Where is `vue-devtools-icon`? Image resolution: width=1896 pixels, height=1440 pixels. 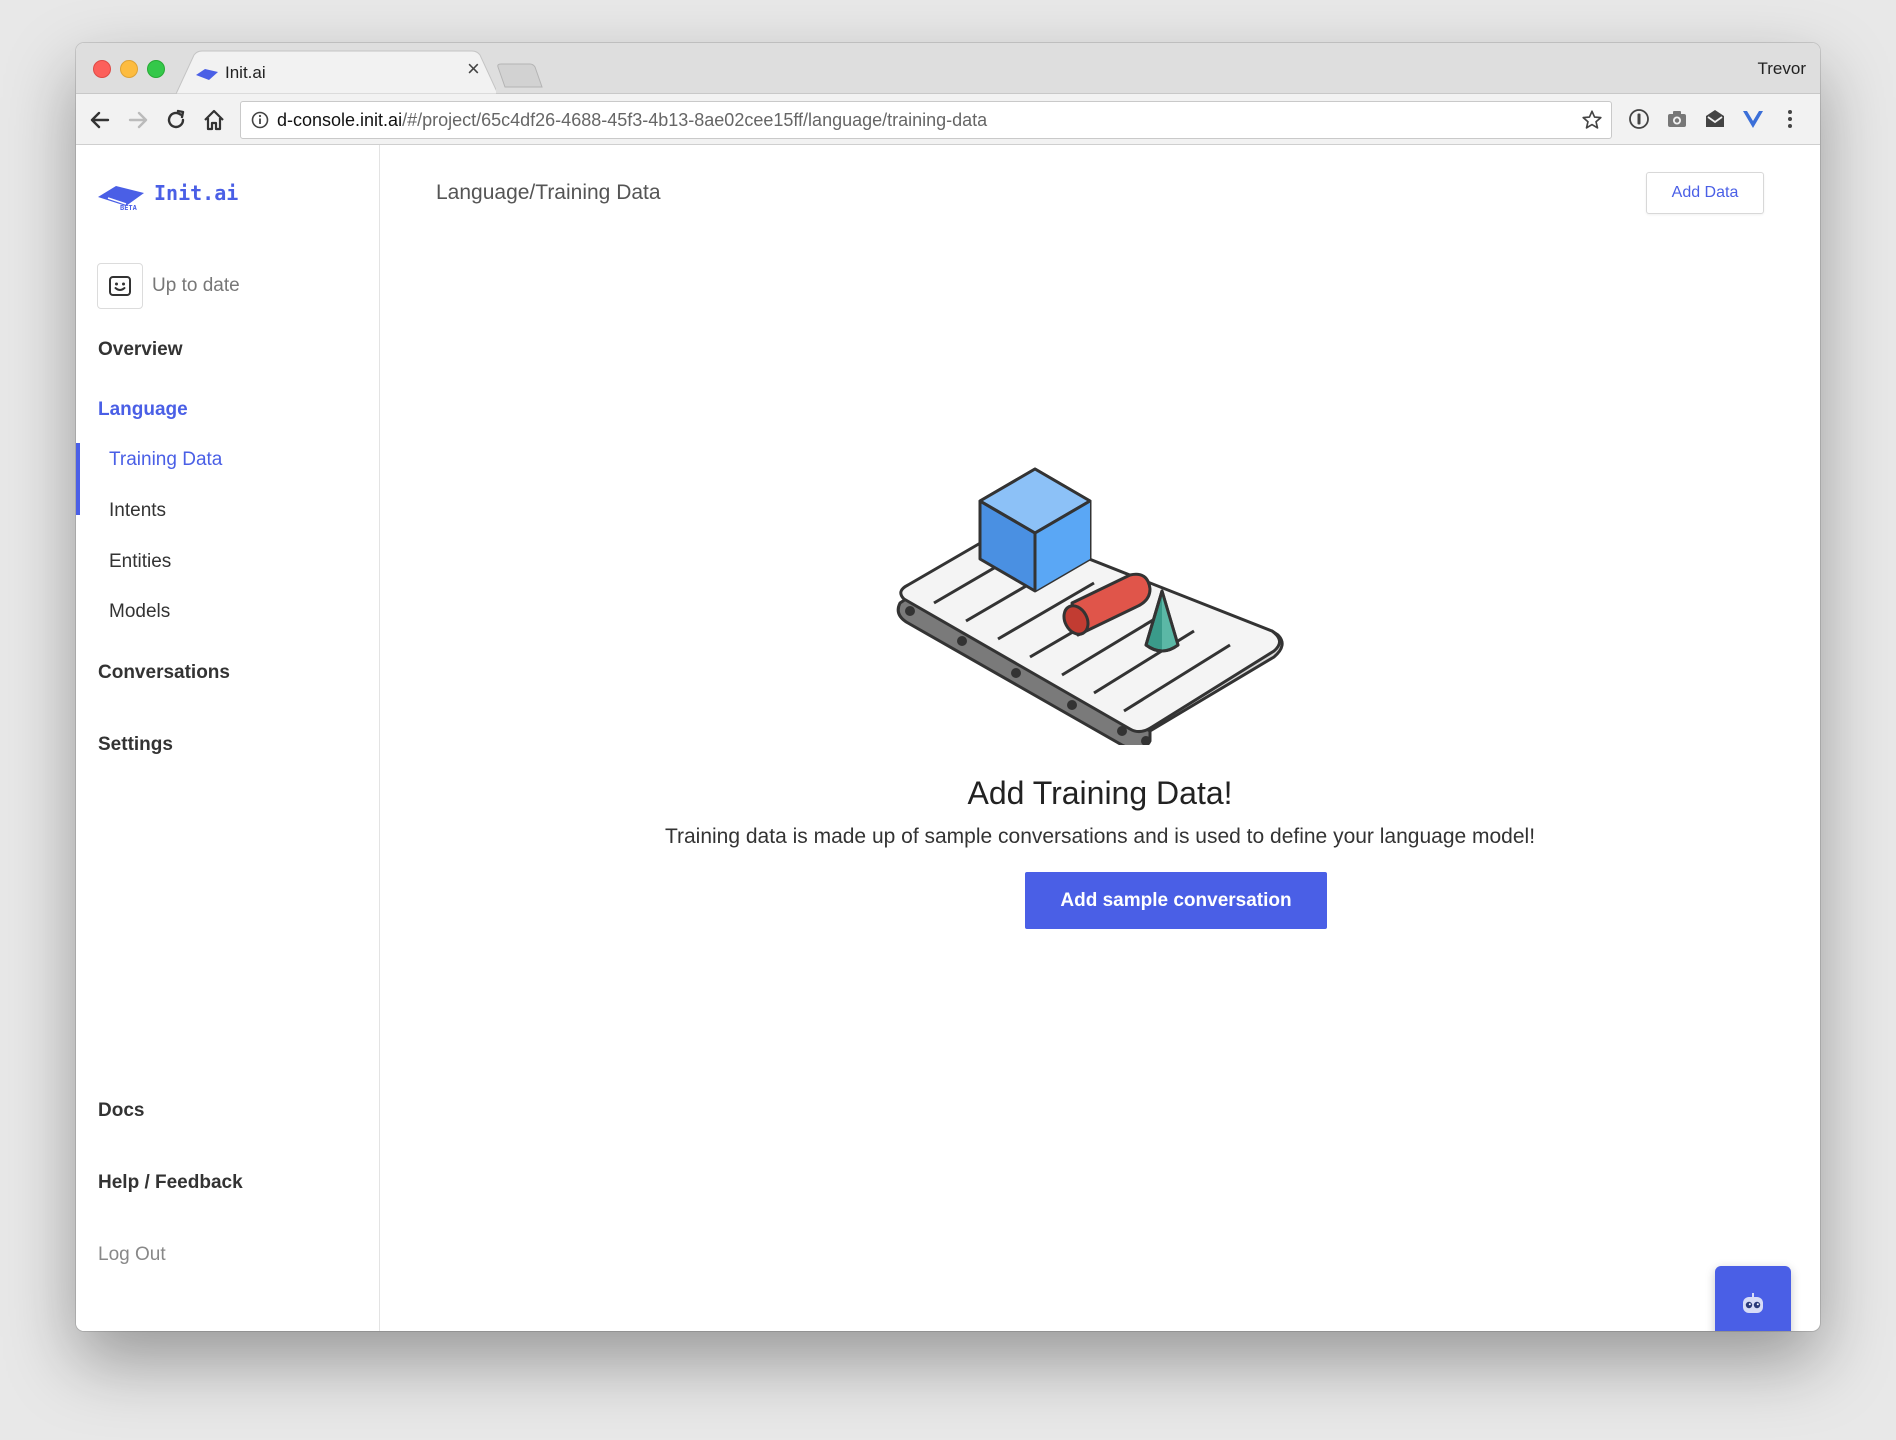
vue-devtools-icon is located at coordinates (1753, 119).